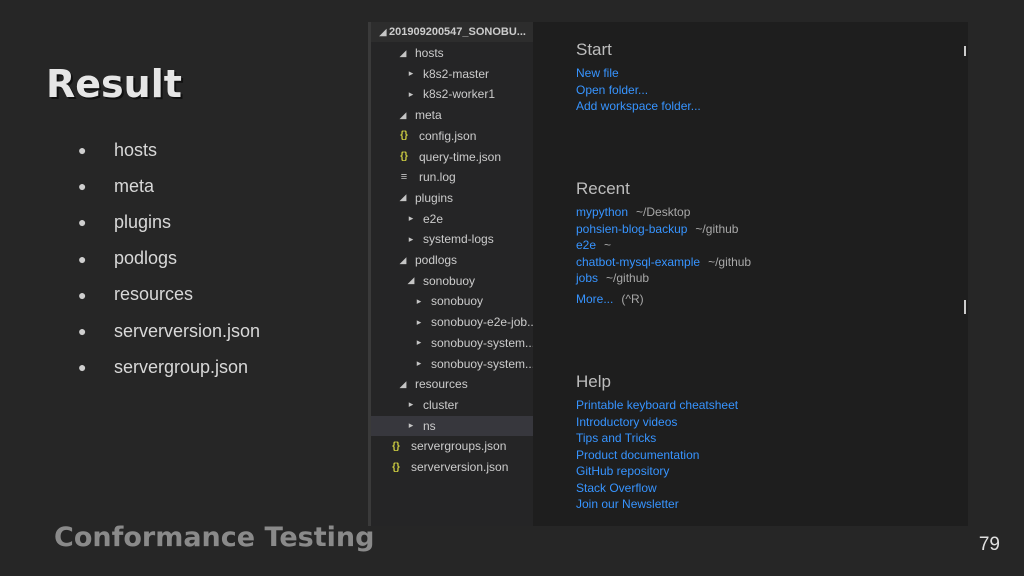 Image resolution: width=1024 pixels, height=576 pixels. What do you see at coordinates (465, 115) in the screenshot?
I see `tree-item: ◢ meta` at bounding box center [465, 115].